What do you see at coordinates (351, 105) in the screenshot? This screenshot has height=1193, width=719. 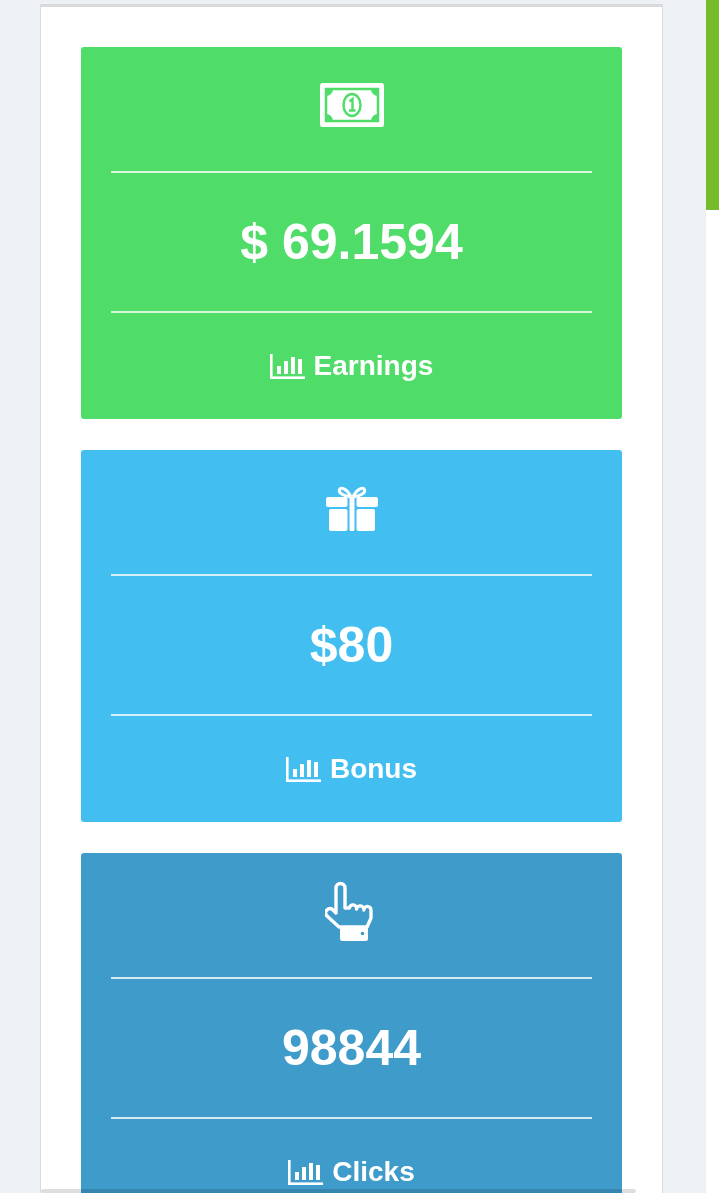 I see `banknote-icon` at bounding box center [351, 105].